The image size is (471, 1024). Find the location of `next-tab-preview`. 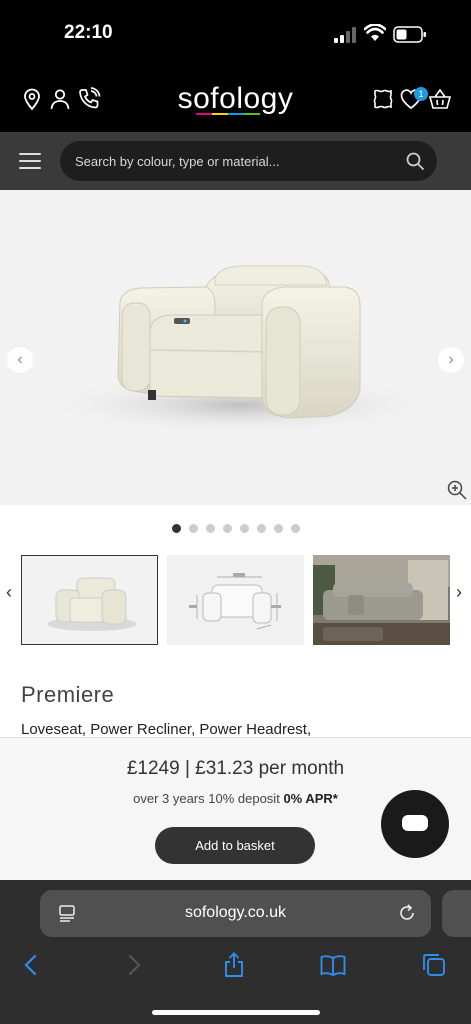

next-tab-preview is located at coordinates (456, 913).